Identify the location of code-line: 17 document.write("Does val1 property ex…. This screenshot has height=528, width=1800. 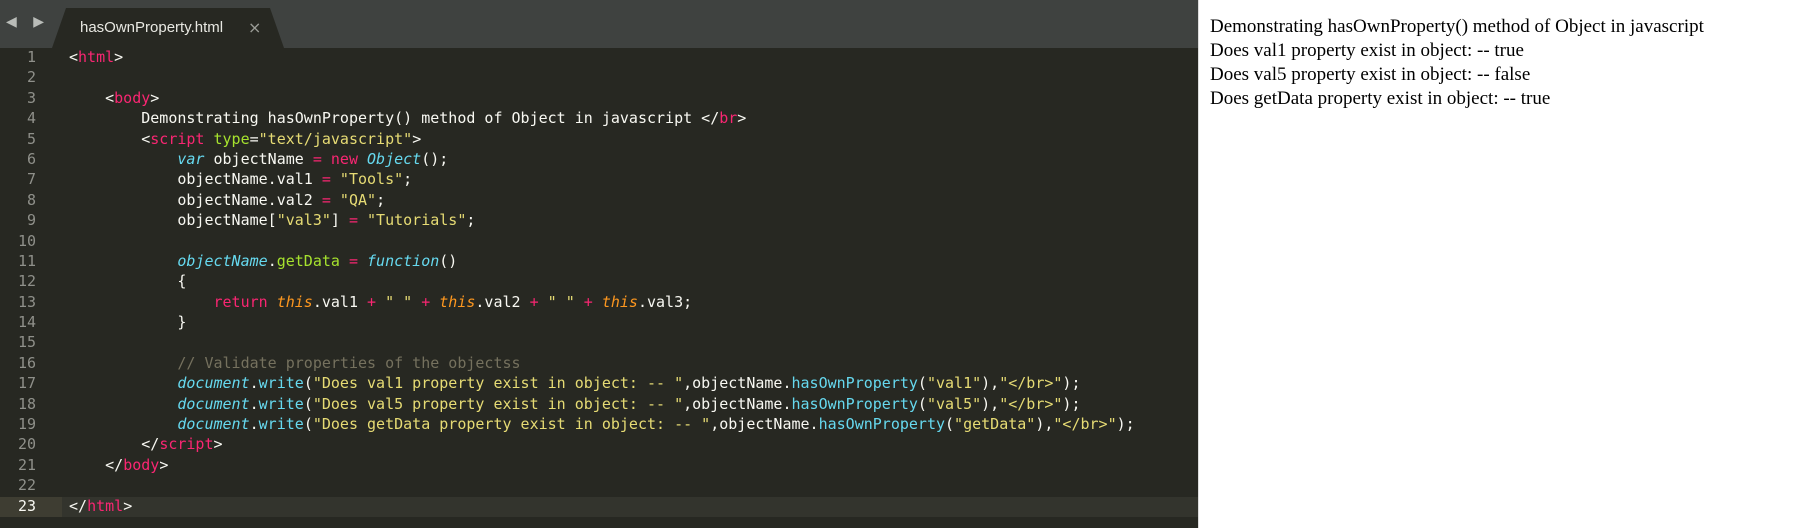
(599, 384).